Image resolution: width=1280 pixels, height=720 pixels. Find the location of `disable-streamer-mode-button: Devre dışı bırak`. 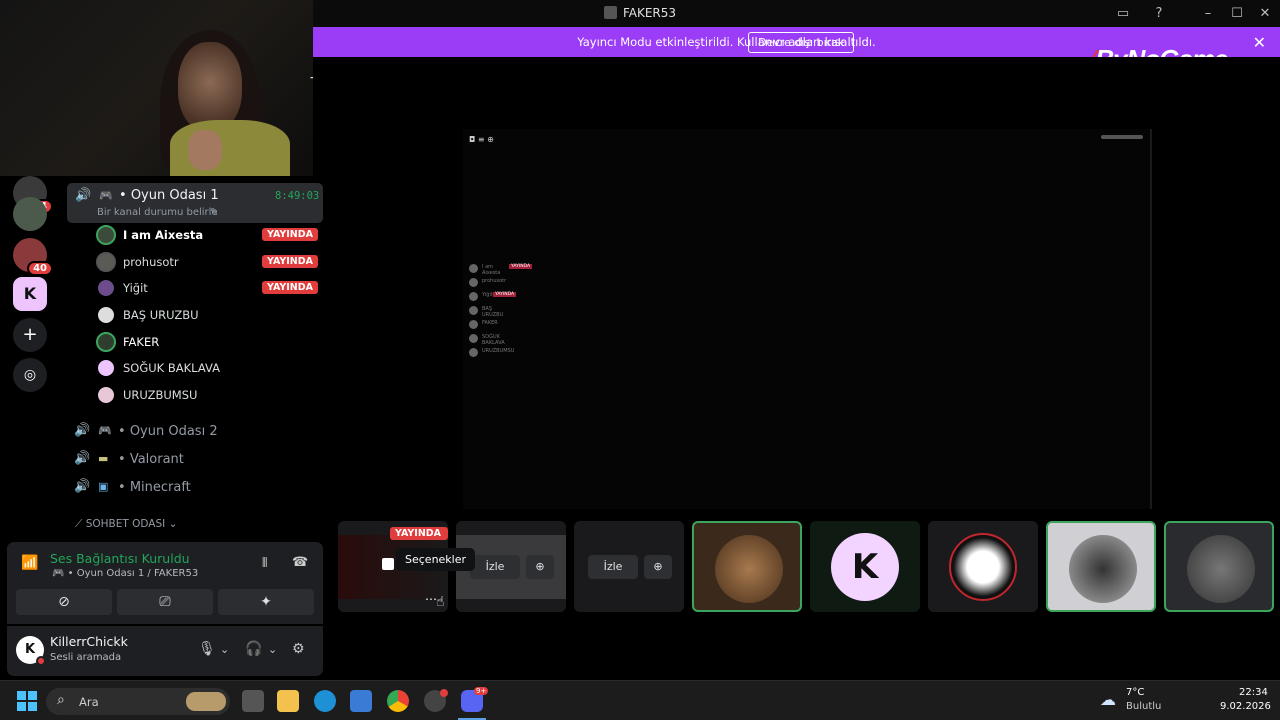

disable-streamer-mode-button: Devre dışı bırak is located at coordinates (801, 42).